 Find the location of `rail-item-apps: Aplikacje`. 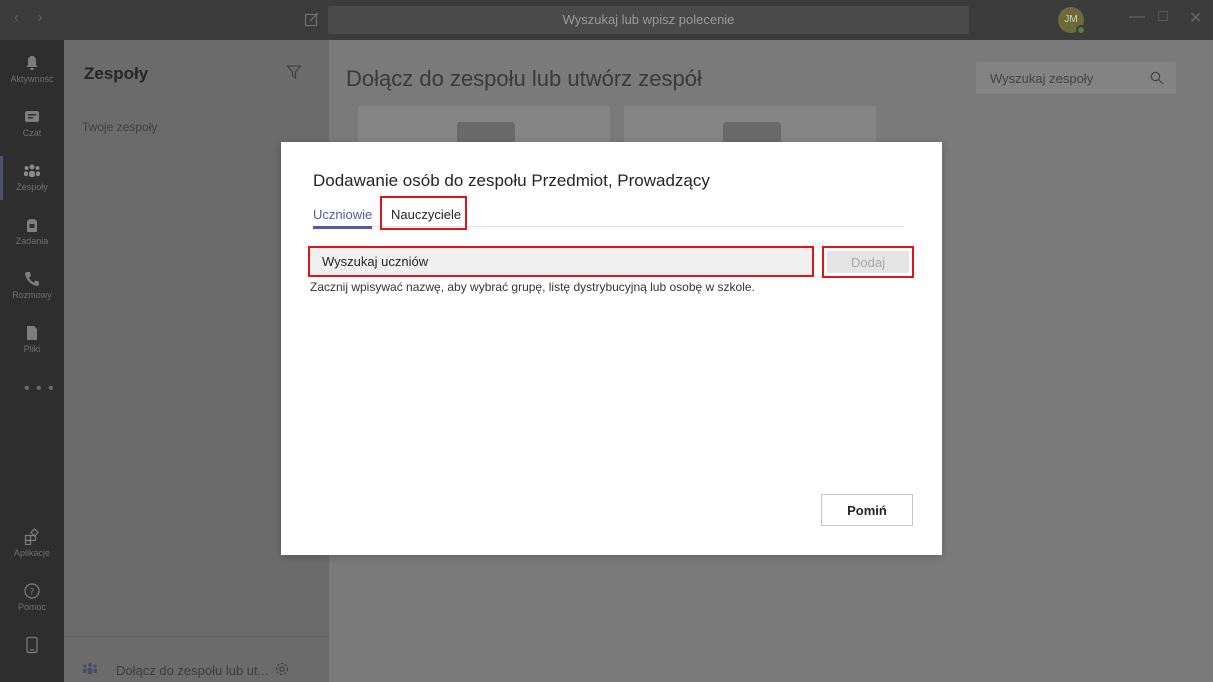

rail-item-apps: Aplikacje is located at coordinates (32, 544).